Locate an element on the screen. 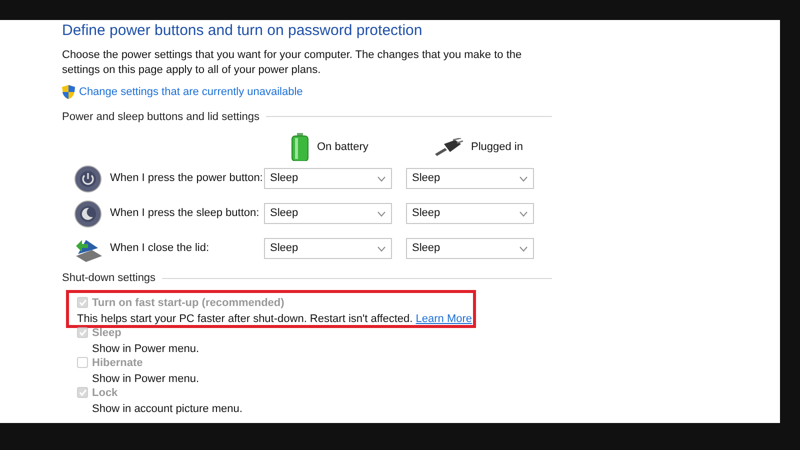 This screenshot has height=450, width=800. plug-icon is located at coordinates (448, 147).